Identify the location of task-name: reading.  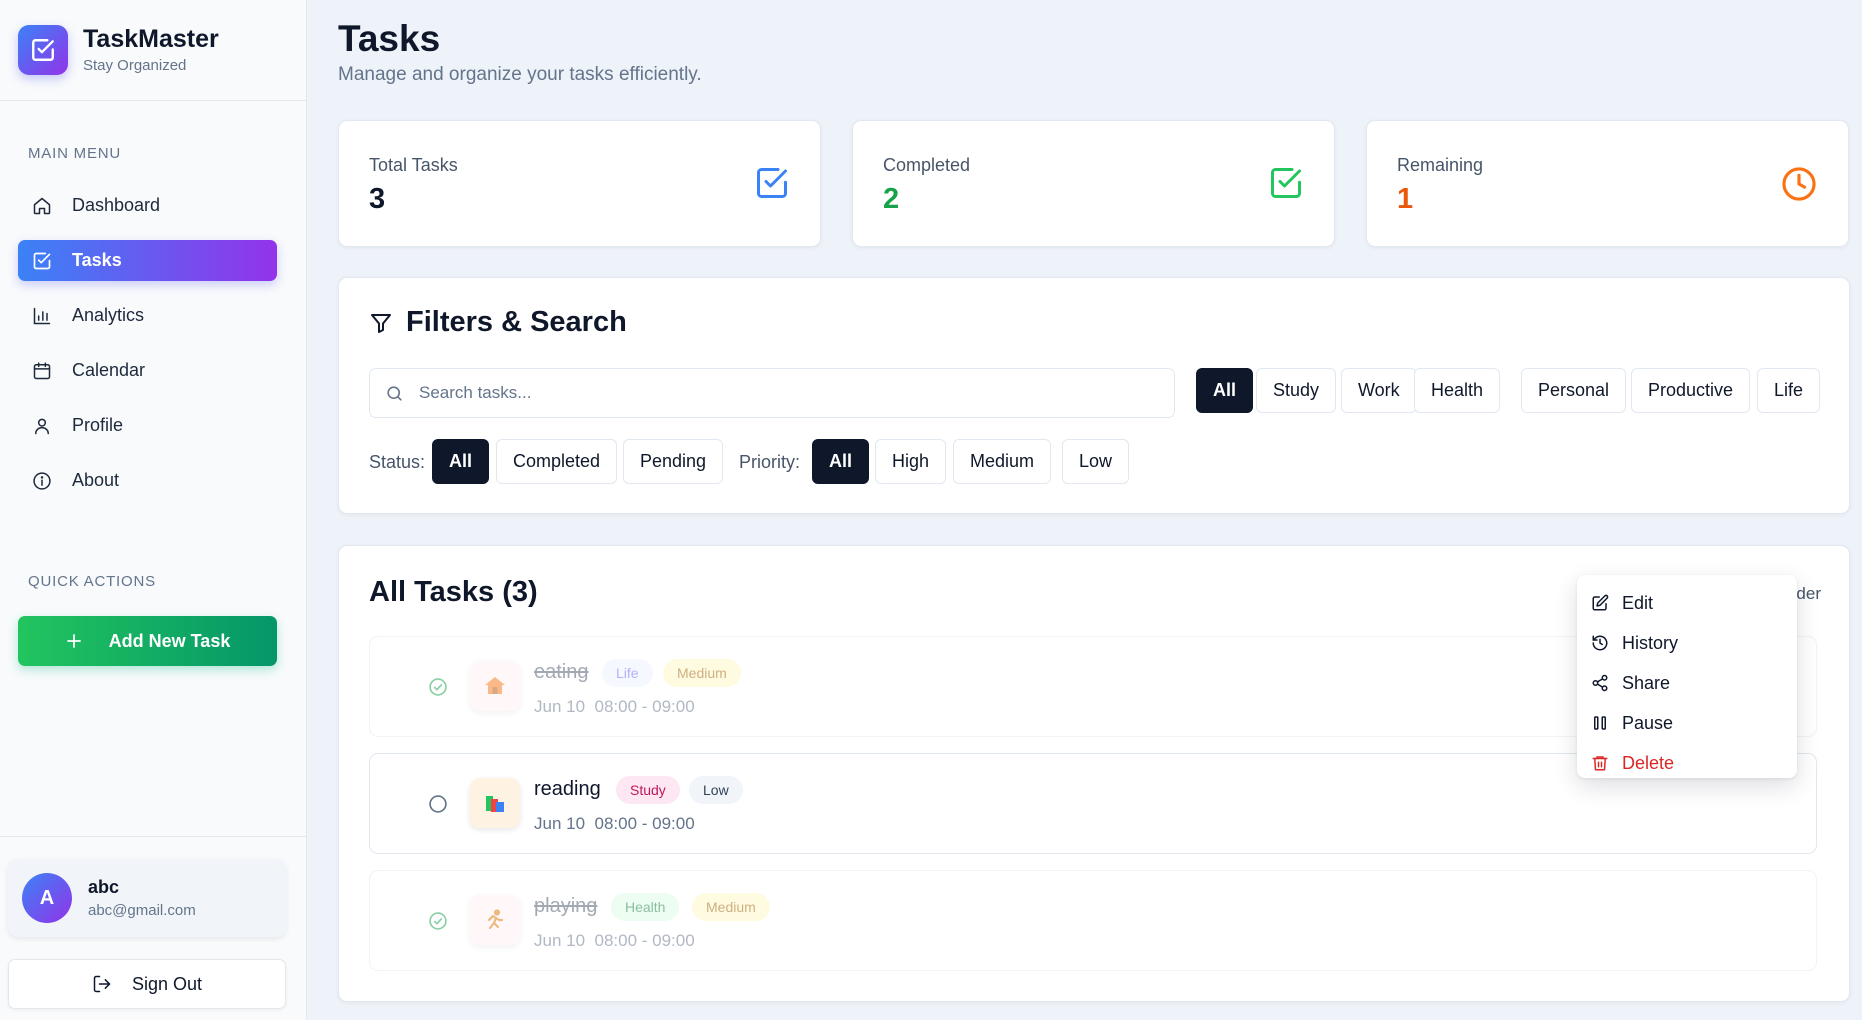
(567, 789).